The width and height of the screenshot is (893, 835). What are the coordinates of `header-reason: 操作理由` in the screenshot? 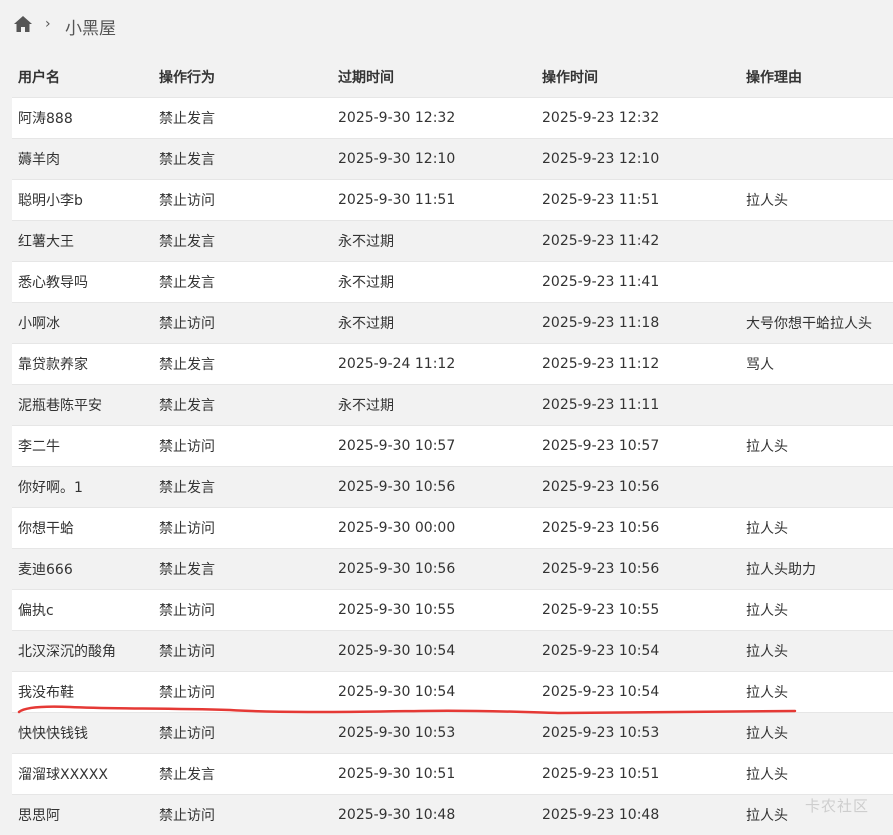 It's located at (816, 77).